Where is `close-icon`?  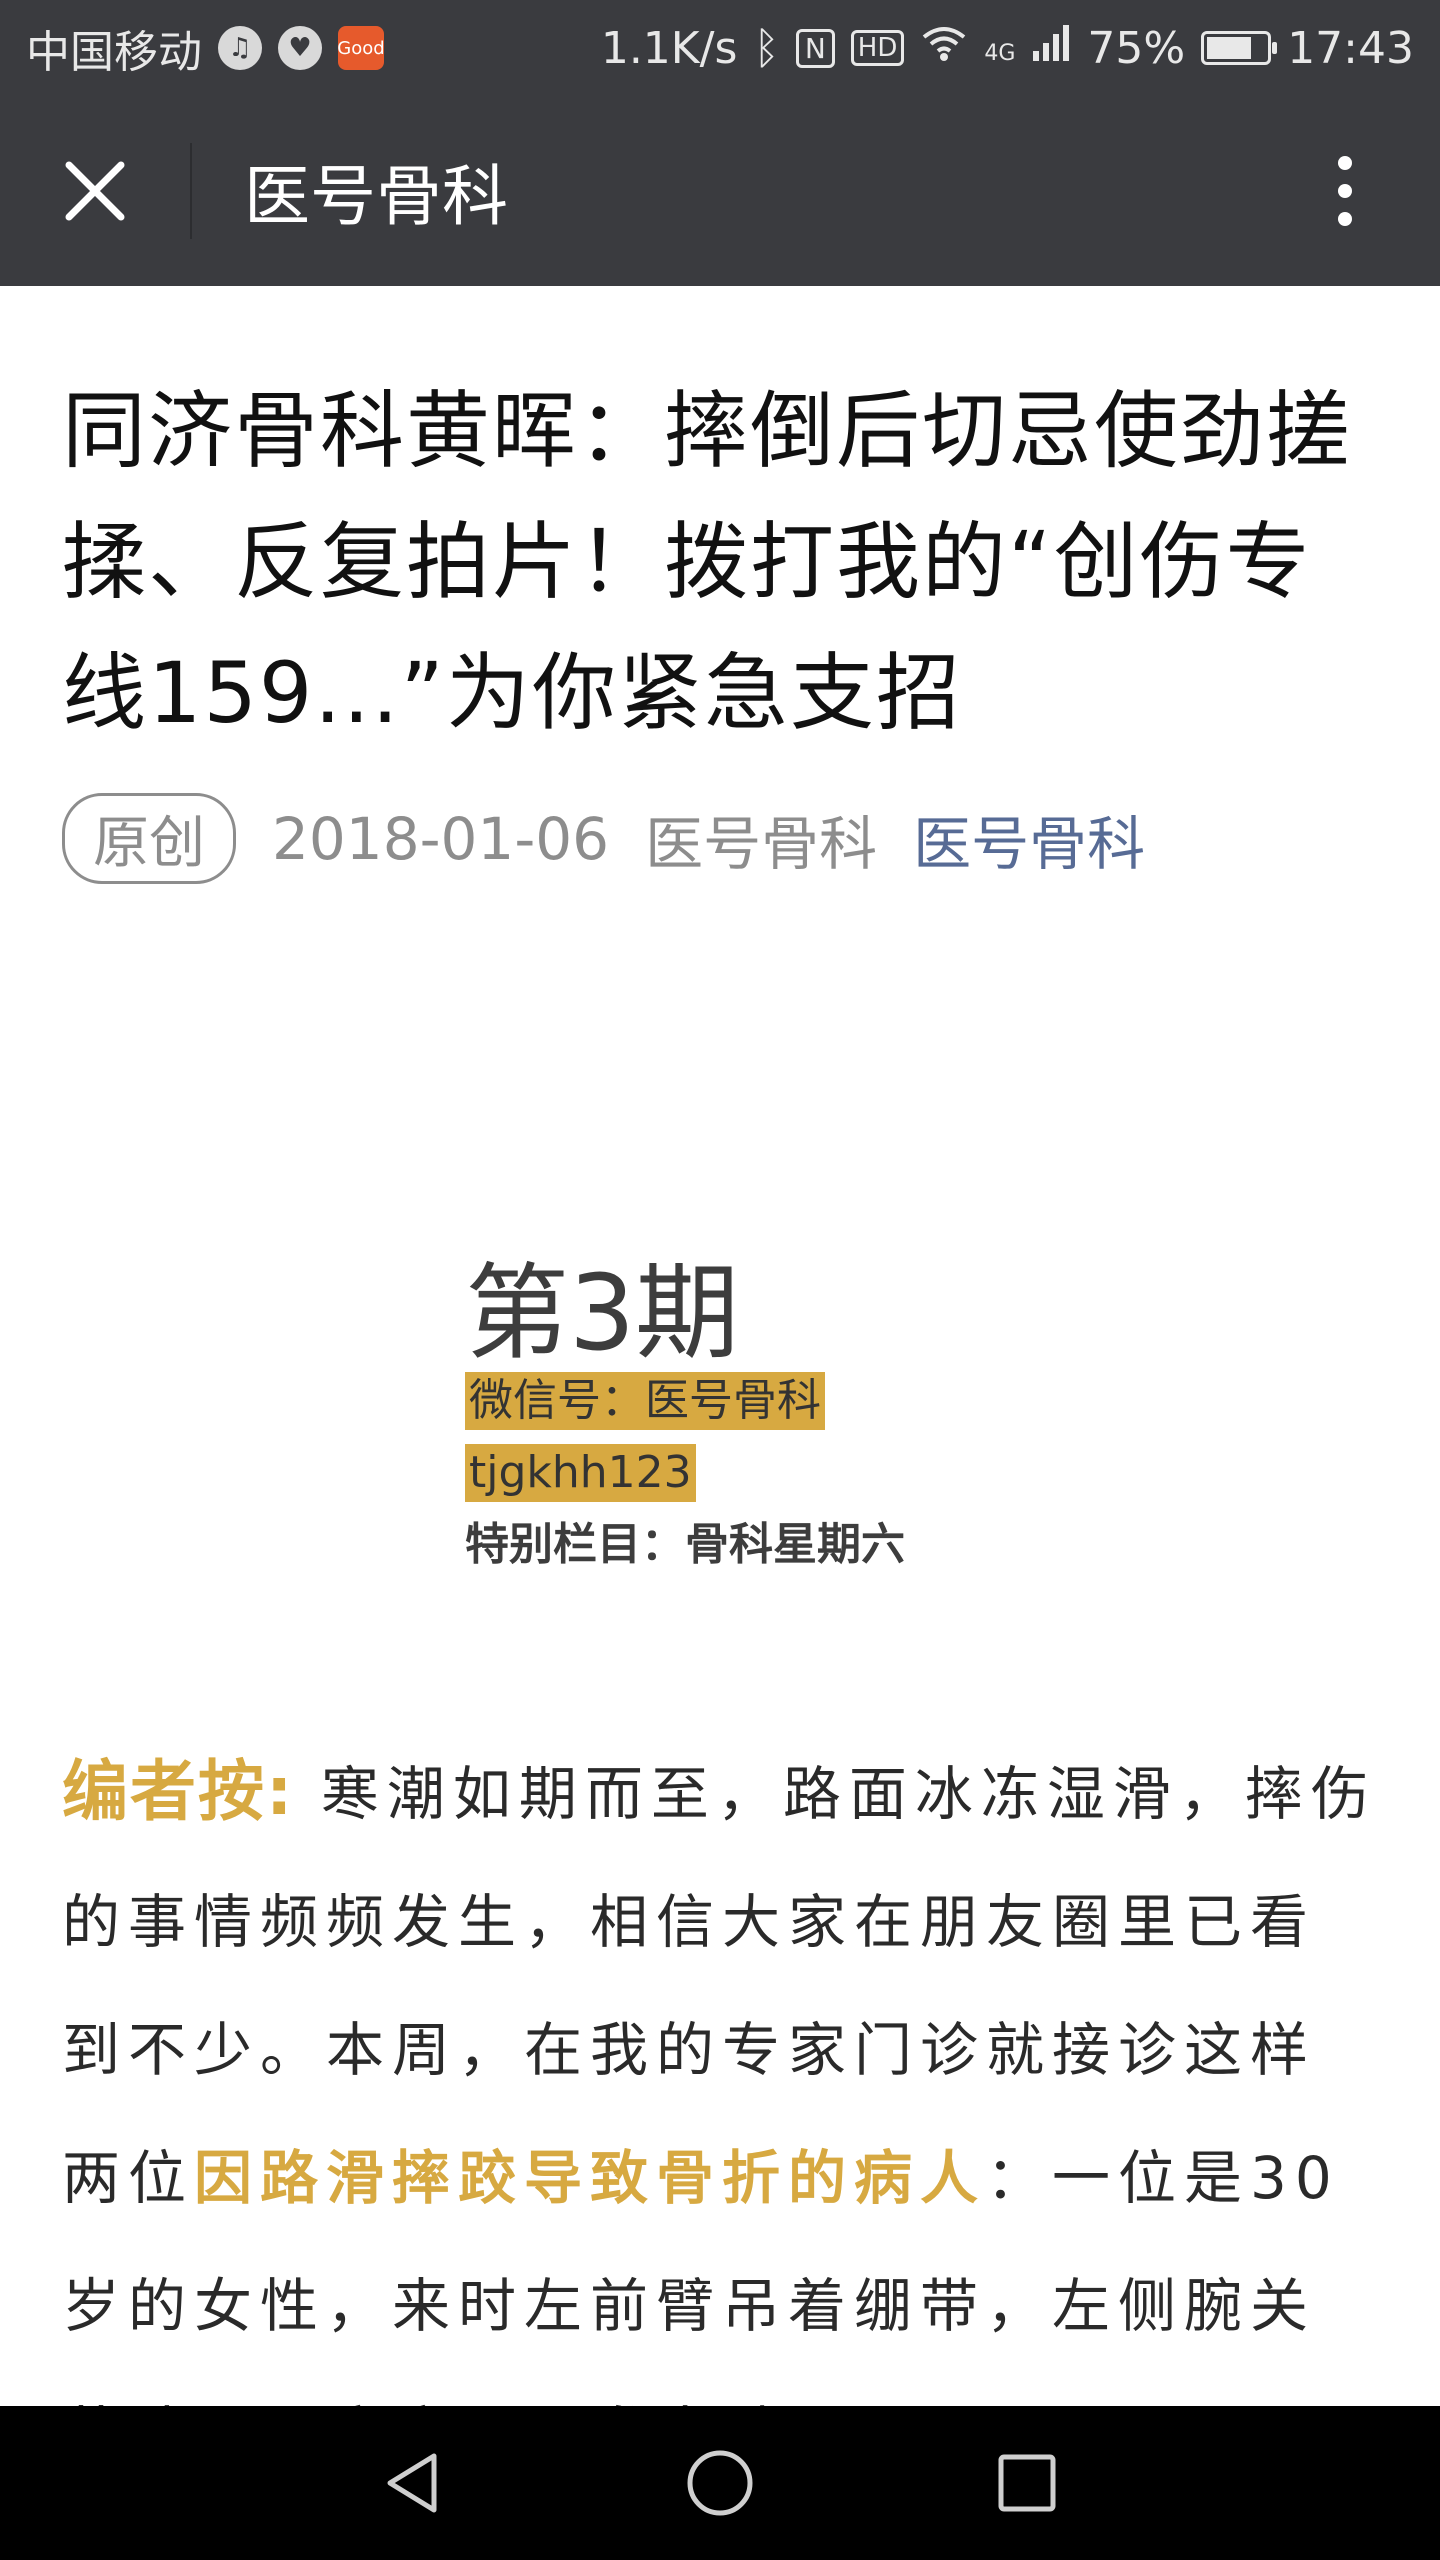 close-icon is located at coordinates (95, 191).